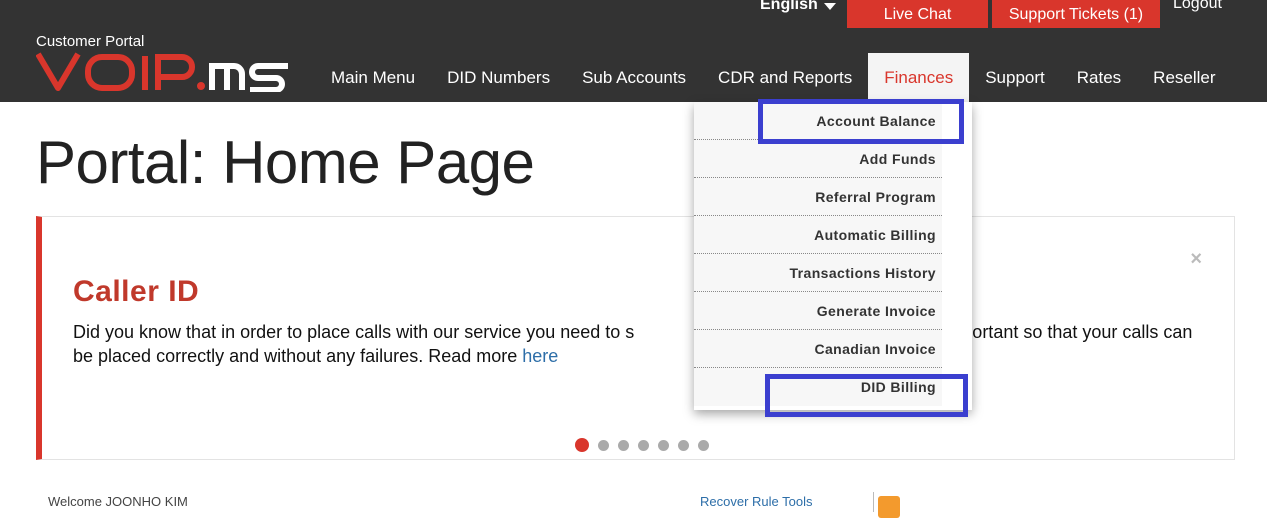 This screenshot has width=1267, height=518. I want to click on menu-referral-program: Referral Program, so click(818, 197).